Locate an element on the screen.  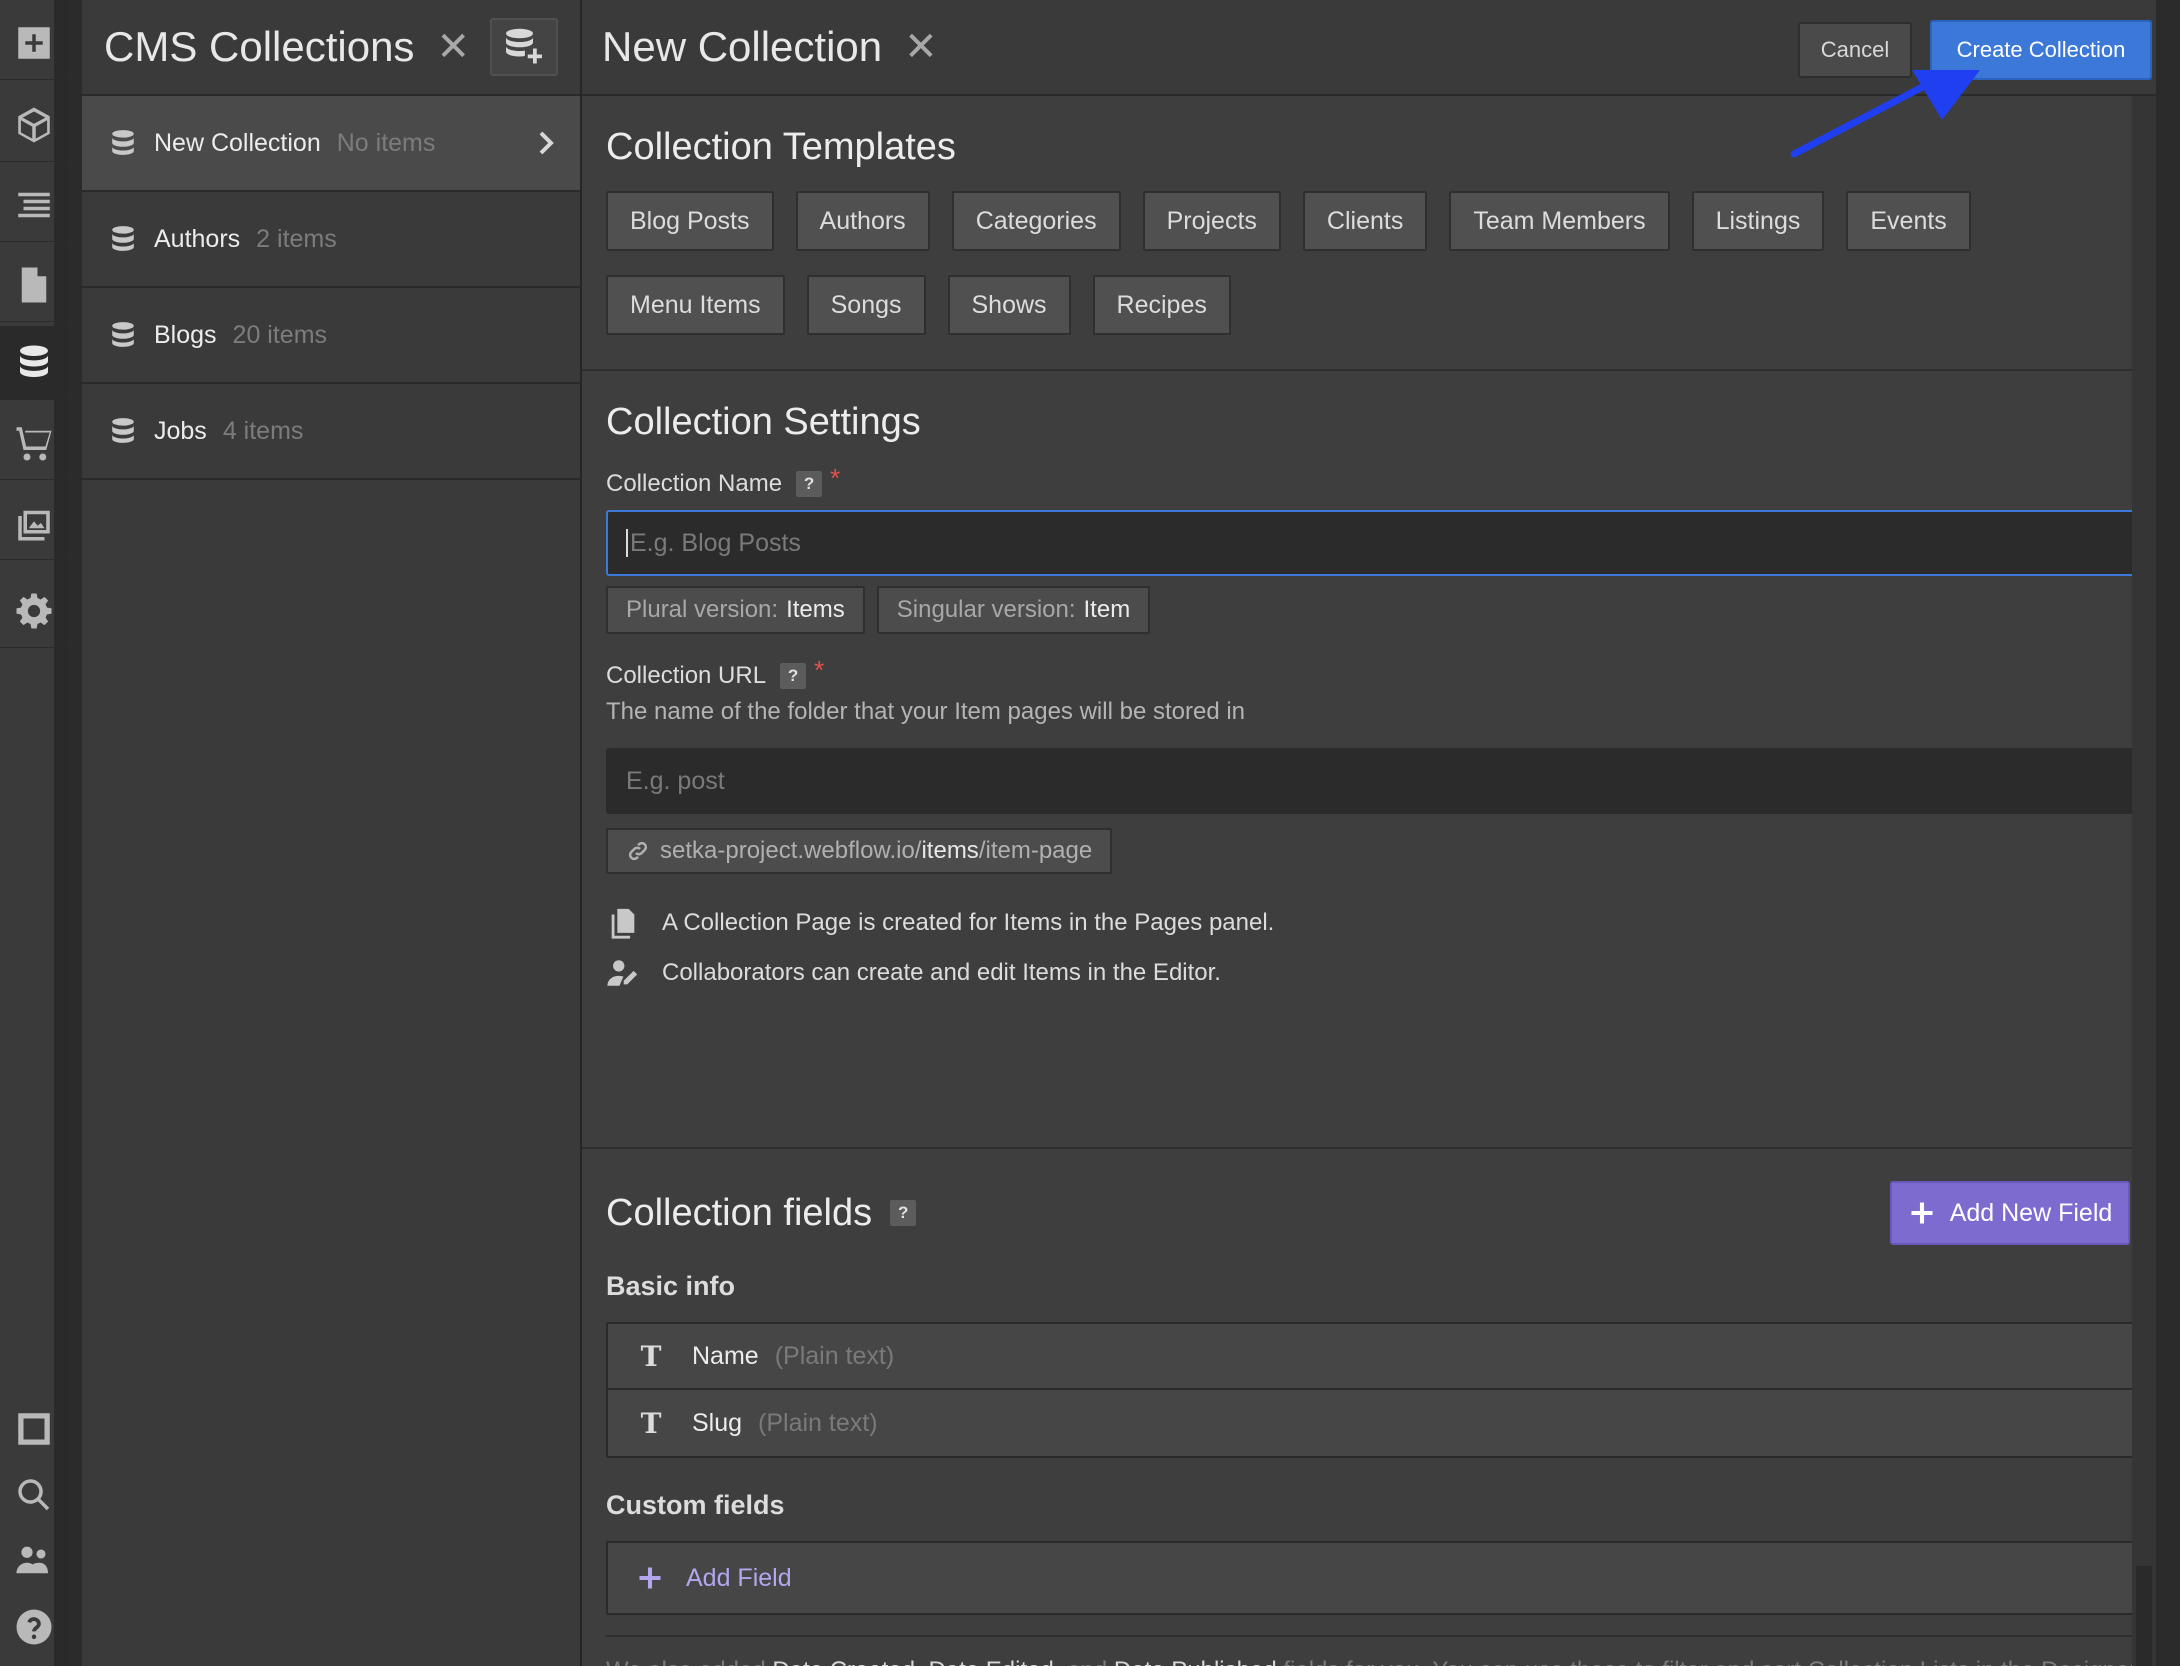
template-button: Recipes is located at coordinates (1161, 305).